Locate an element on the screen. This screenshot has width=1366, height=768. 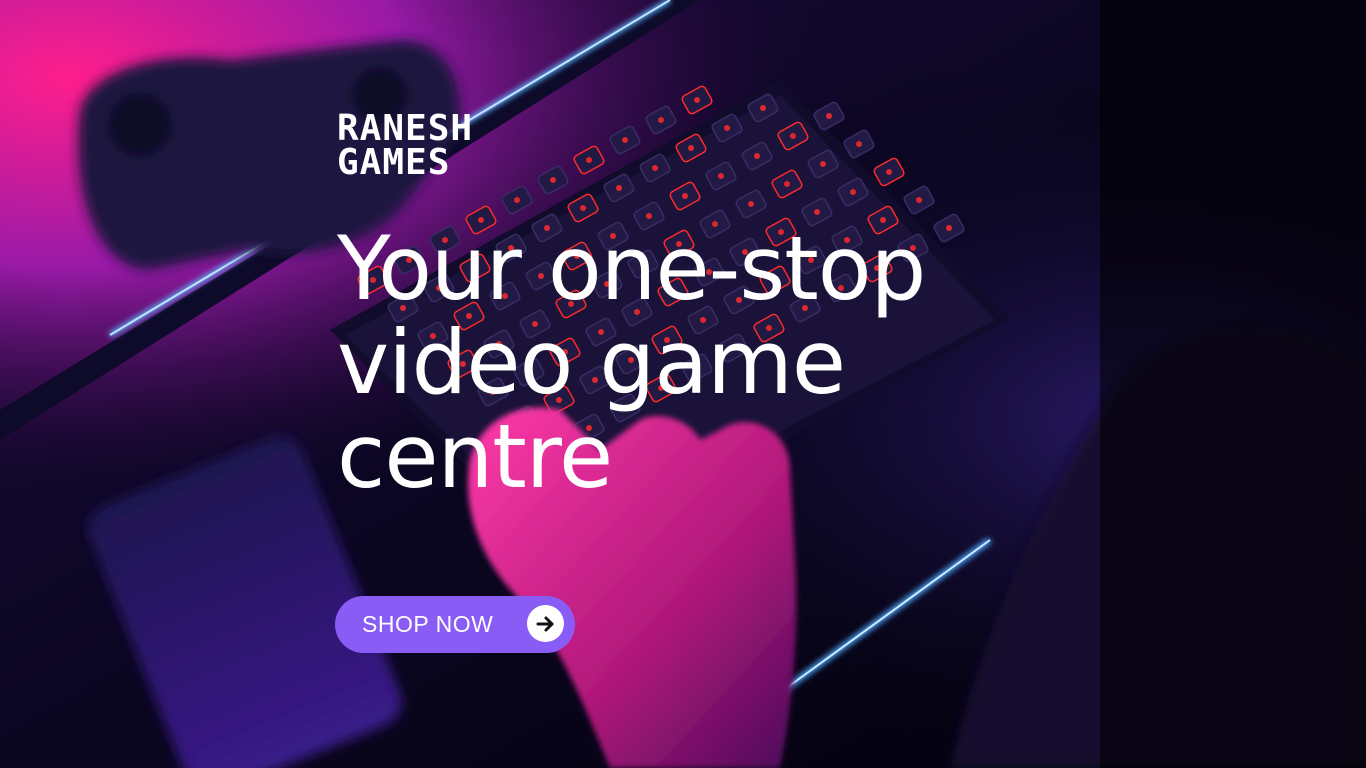
arrow-right-icon is located at coordinates (545, 623).